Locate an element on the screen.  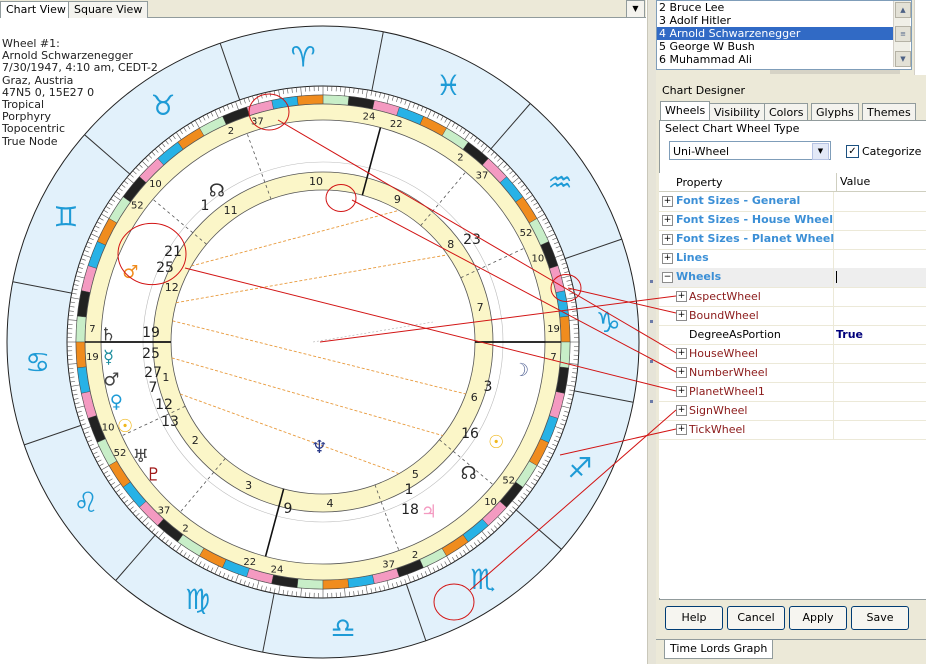
chart-designer-title: Chart Designer is located at coordinates (703, 90).